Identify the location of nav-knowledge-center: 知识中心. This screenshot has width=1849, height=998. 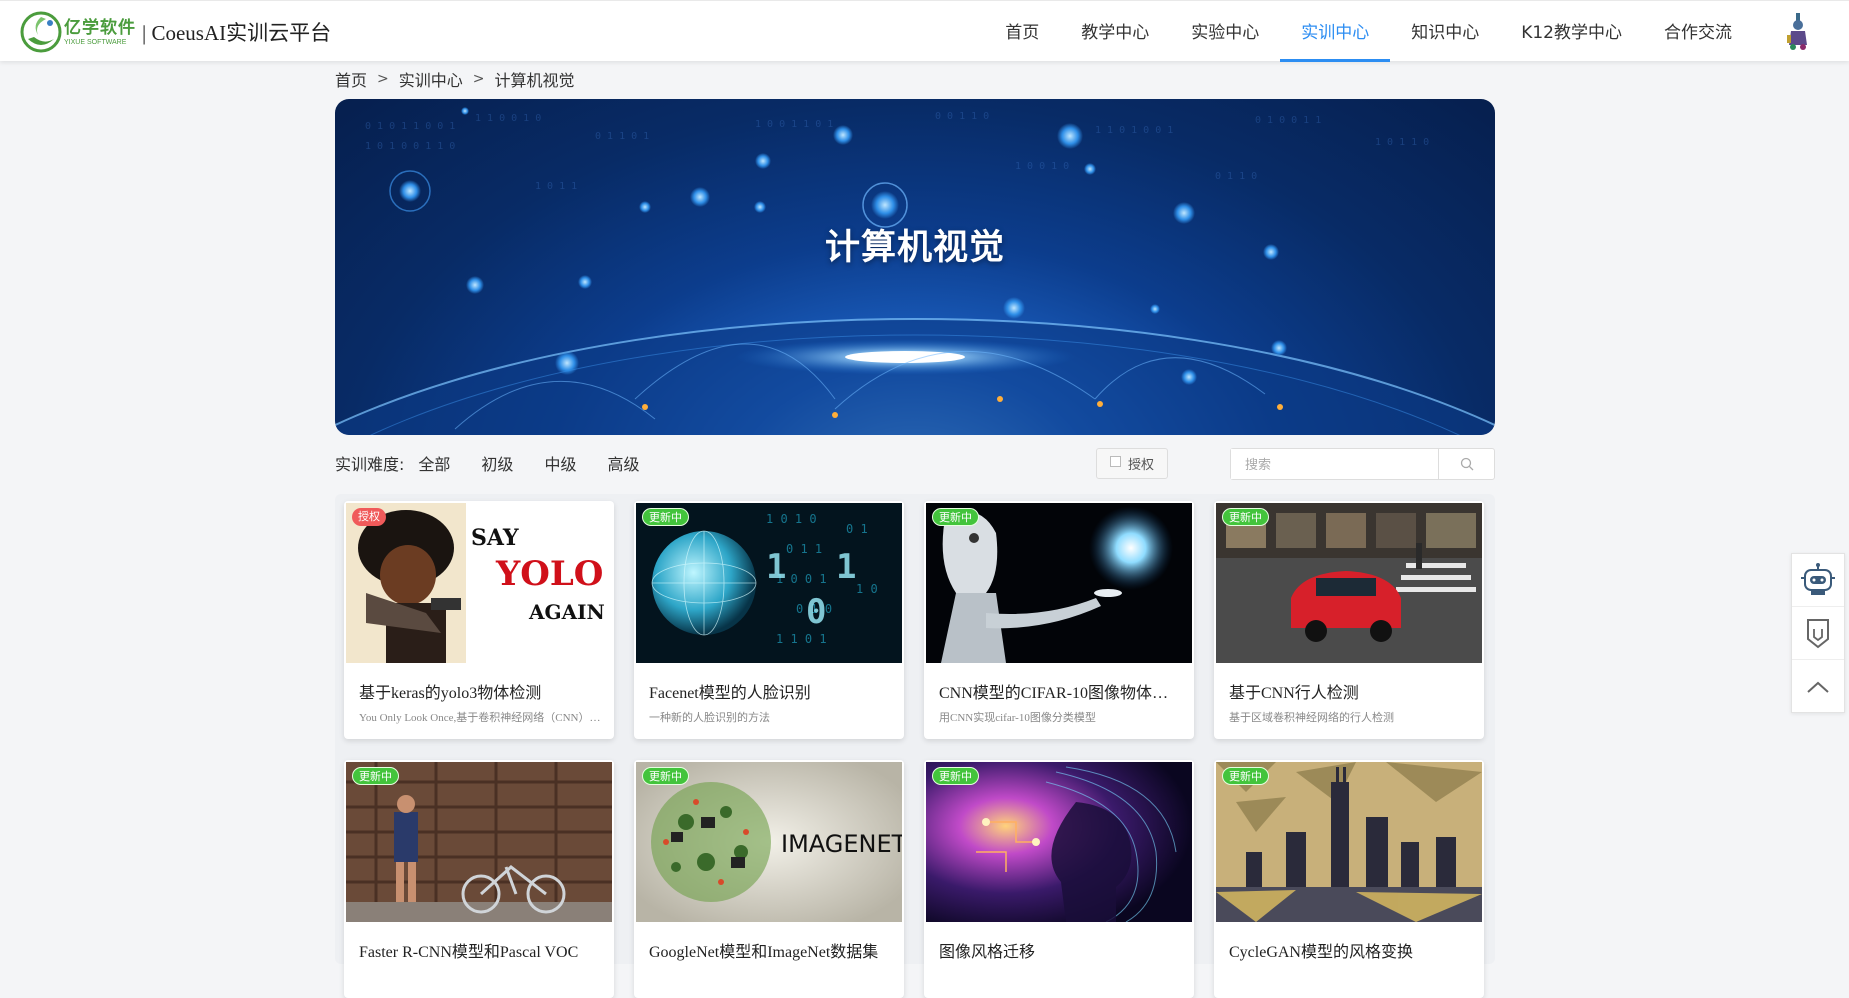
(1445, 31).